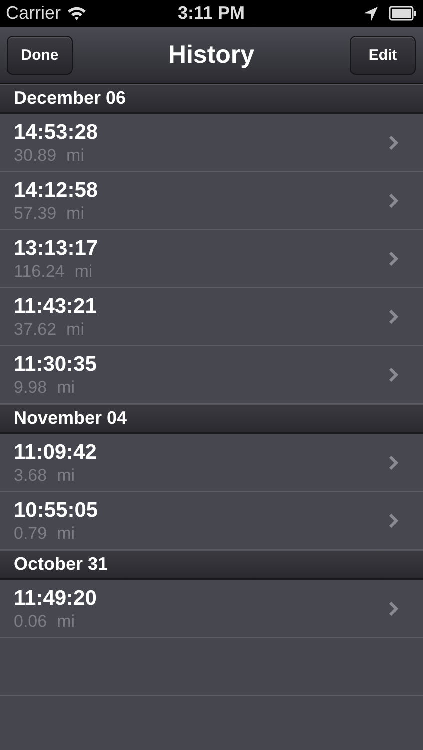 This screenshot has height=750, width=423. I want to click on section-date: December 06, so click(70, 98).